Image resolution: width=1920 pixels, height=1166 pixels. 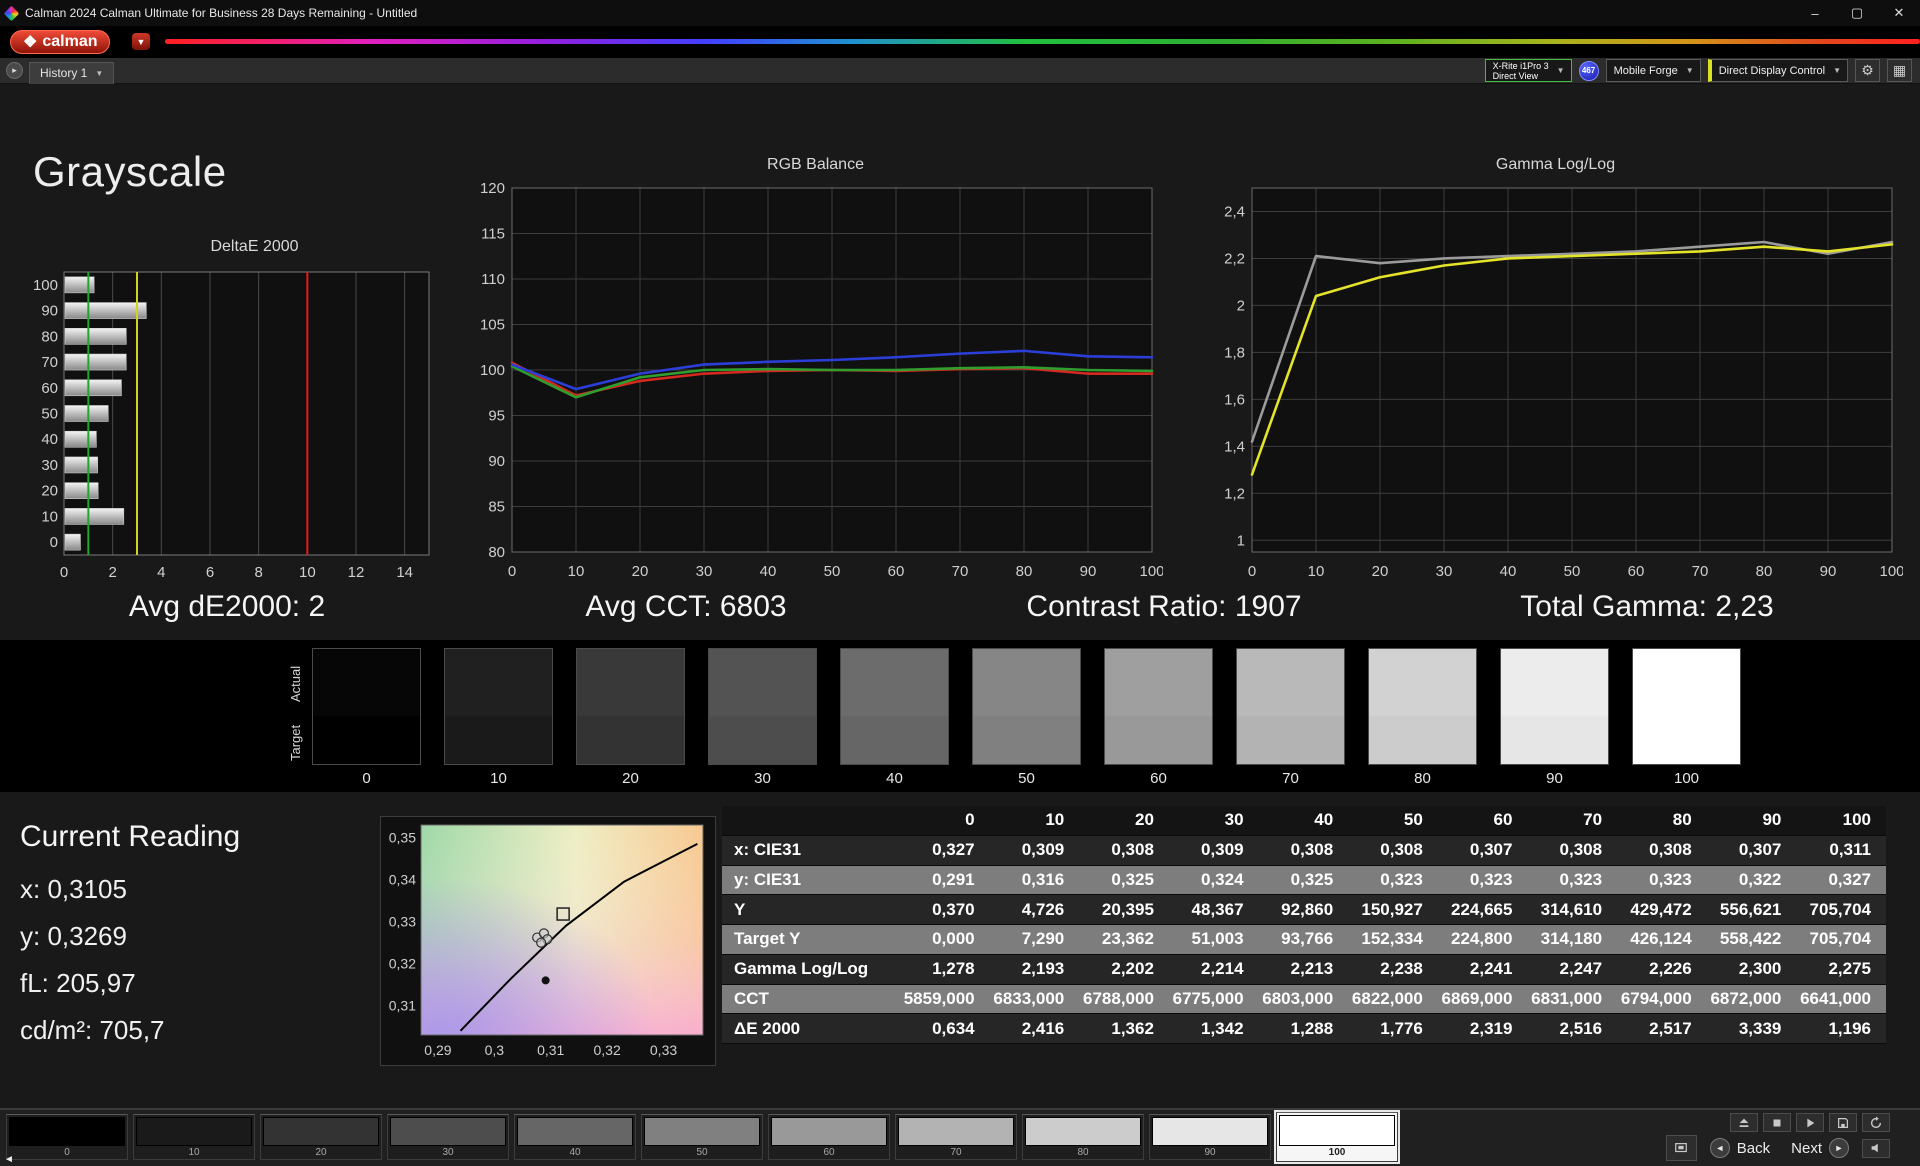 What do you see at coordinates (702, 1137) in the screenshot?
I see `grayscale-level-button-50: 50` at bounding box center [702, 1137].